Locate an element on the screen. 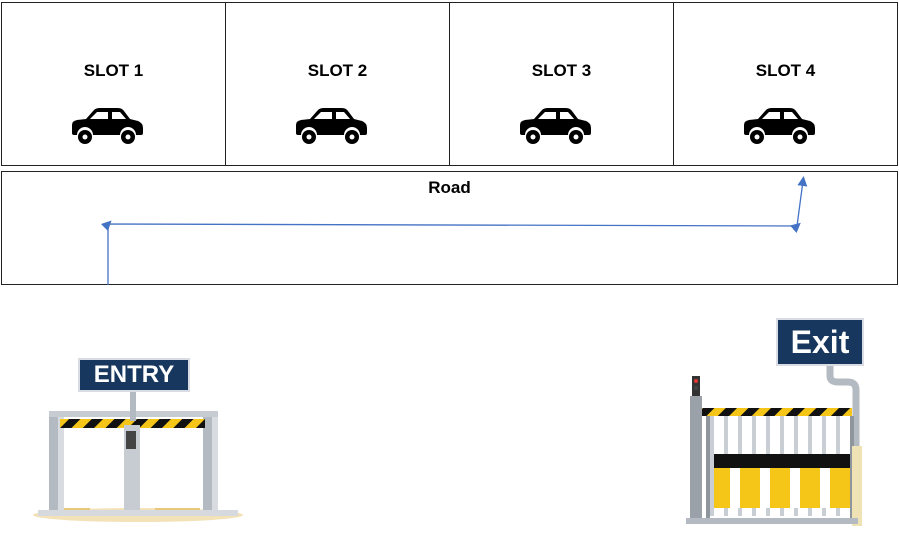 The image size is (899, 533). entry-gate: ENTRY is located at coordinates (135, 440).